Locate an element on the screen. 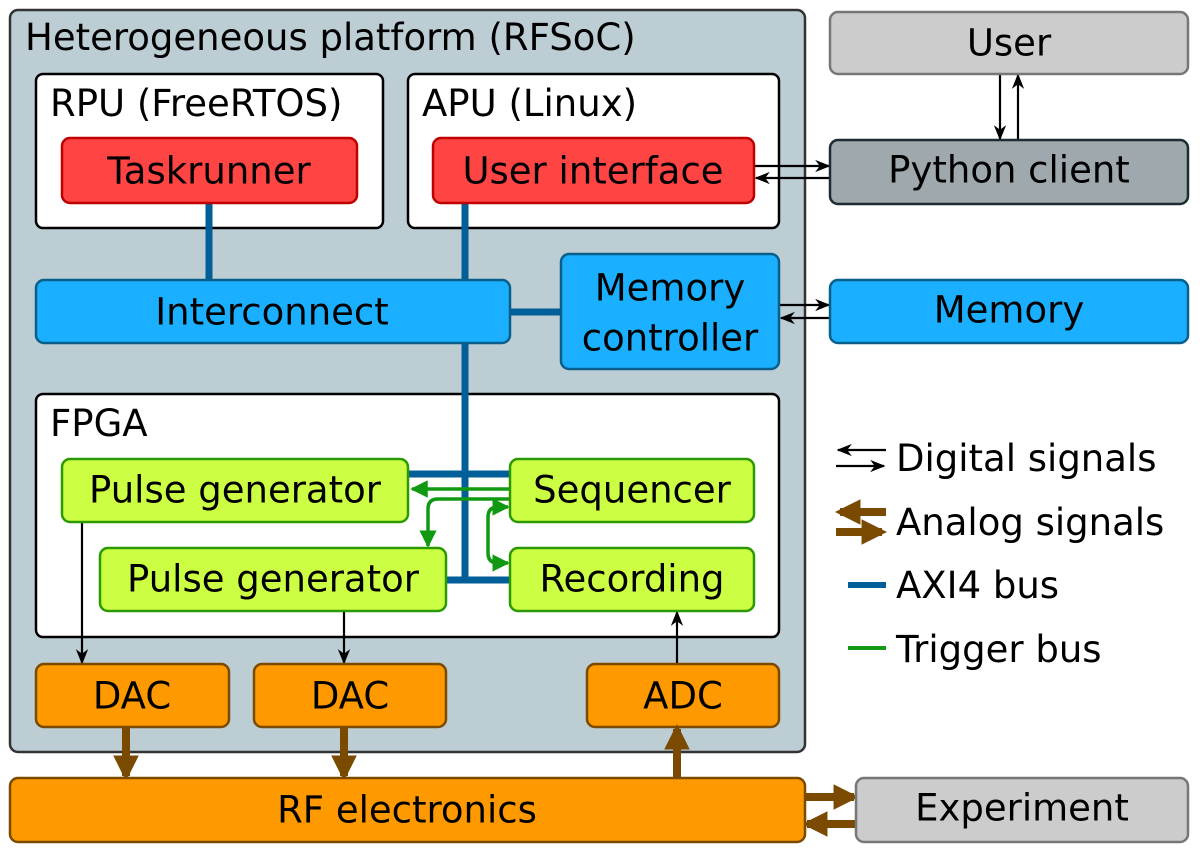 This screenshot has width=1200, height=854. taskrunner-label: Taskrunner is located at coordinates (208, 171).